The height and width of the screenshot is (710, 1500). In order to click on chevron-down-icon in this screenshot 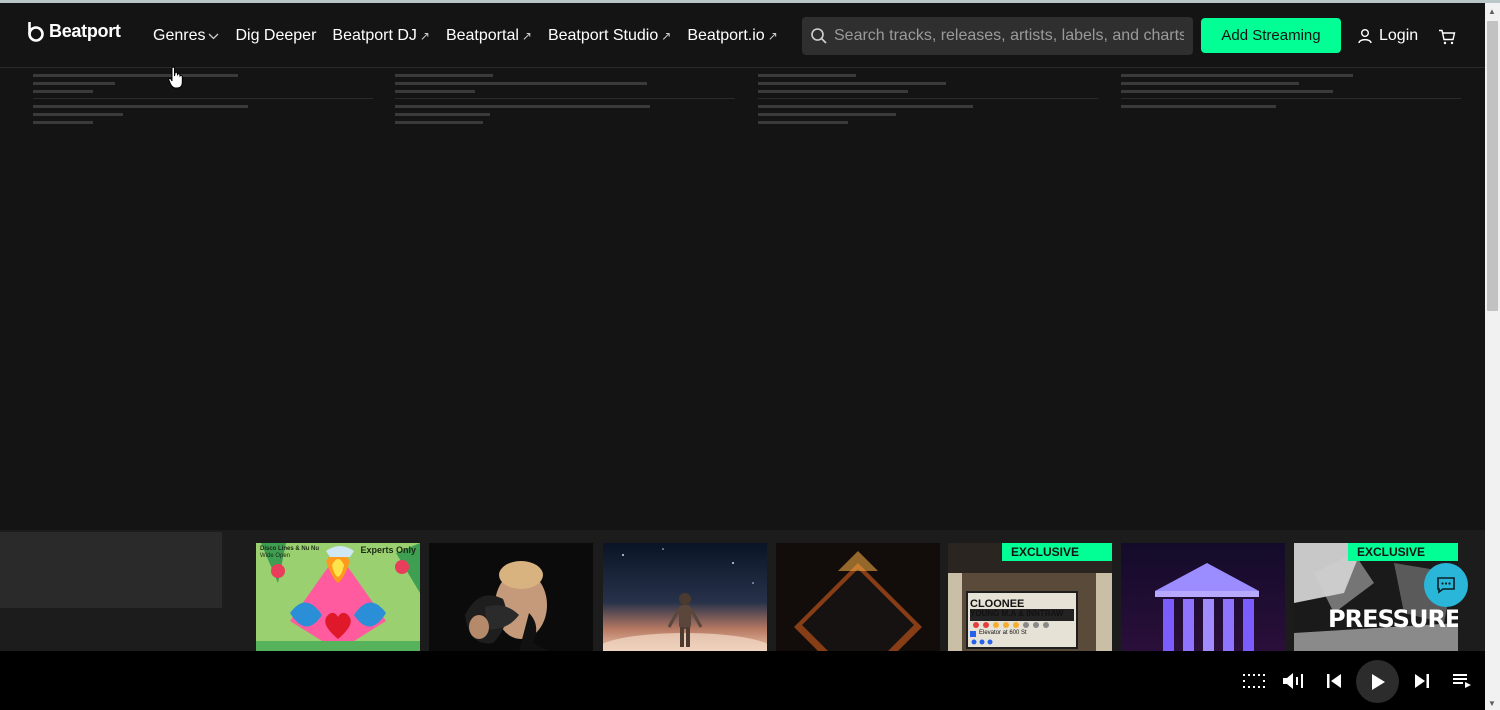, I will do `click(214, 36)`.